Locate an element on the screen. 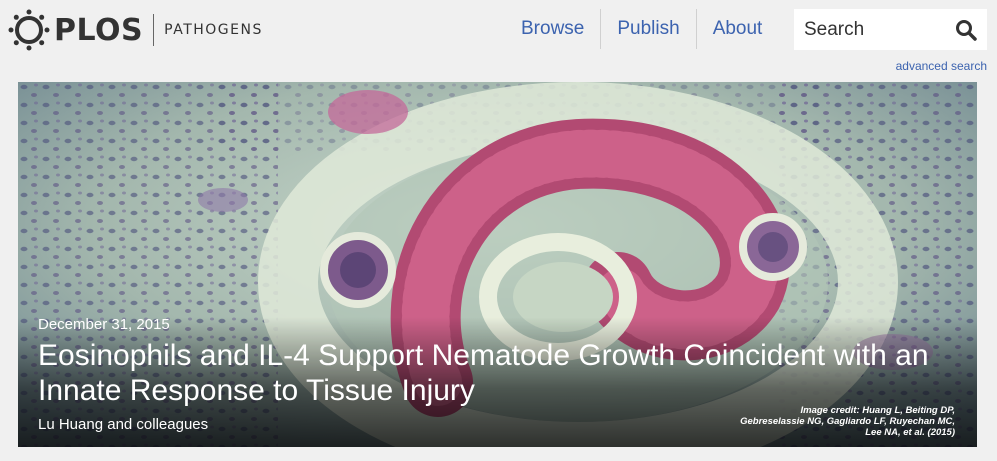  journal-name: PATHOGENS is located at coordinates (213, 30).